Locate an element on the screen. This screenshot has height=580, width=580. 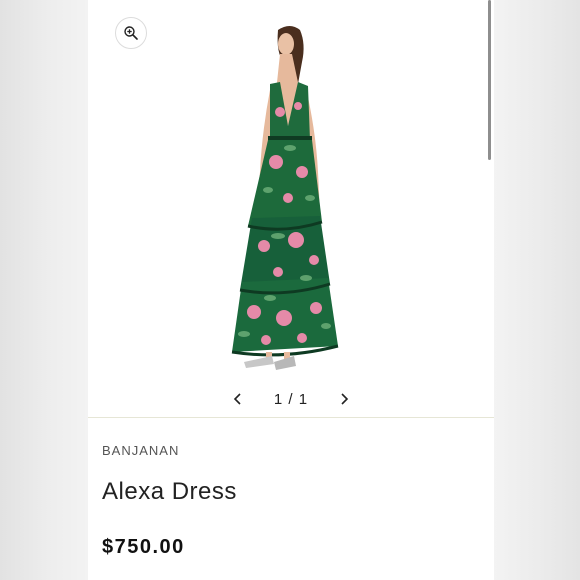
image-counter: 1 / 1 is located at coordinates (291, 399).